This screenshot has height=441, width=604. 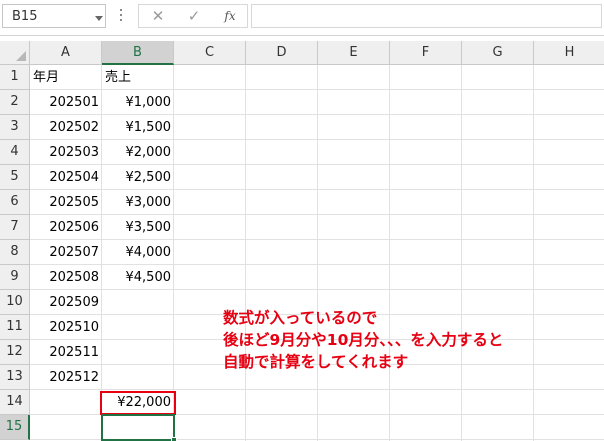 What do you see at coordinates (569, 53) in the screenshot?
I see `column-header-h: H` at bounding box center [569, 53].